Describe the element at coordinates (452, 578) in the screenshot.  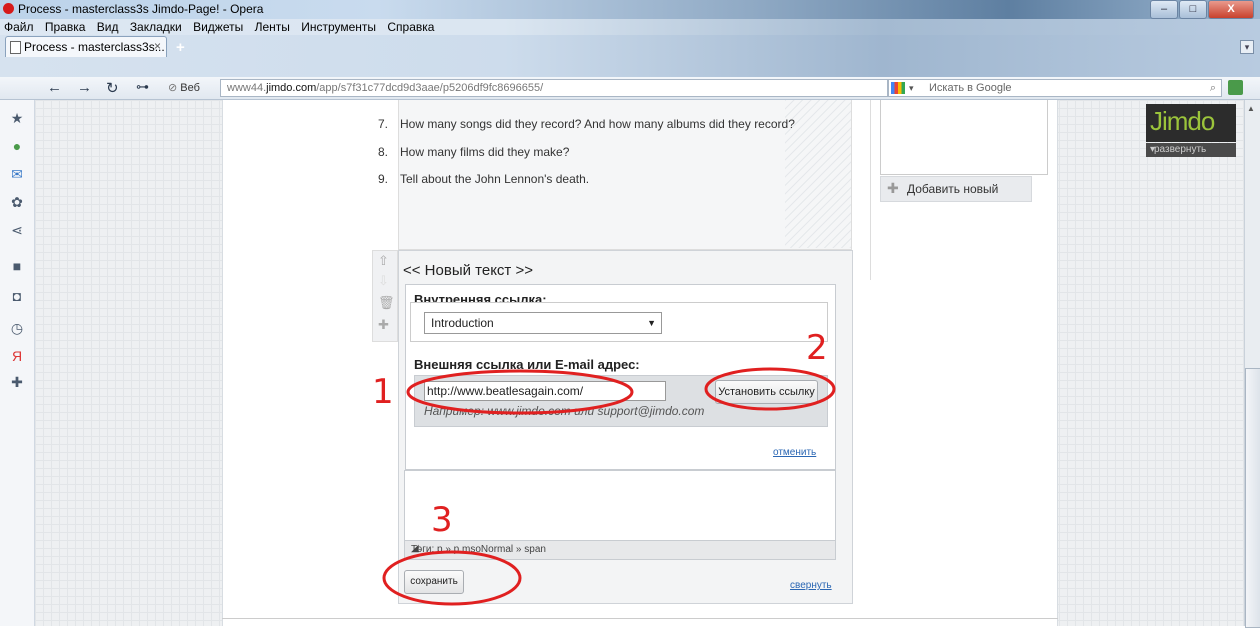
I see `annotation-circle-save` at that location.